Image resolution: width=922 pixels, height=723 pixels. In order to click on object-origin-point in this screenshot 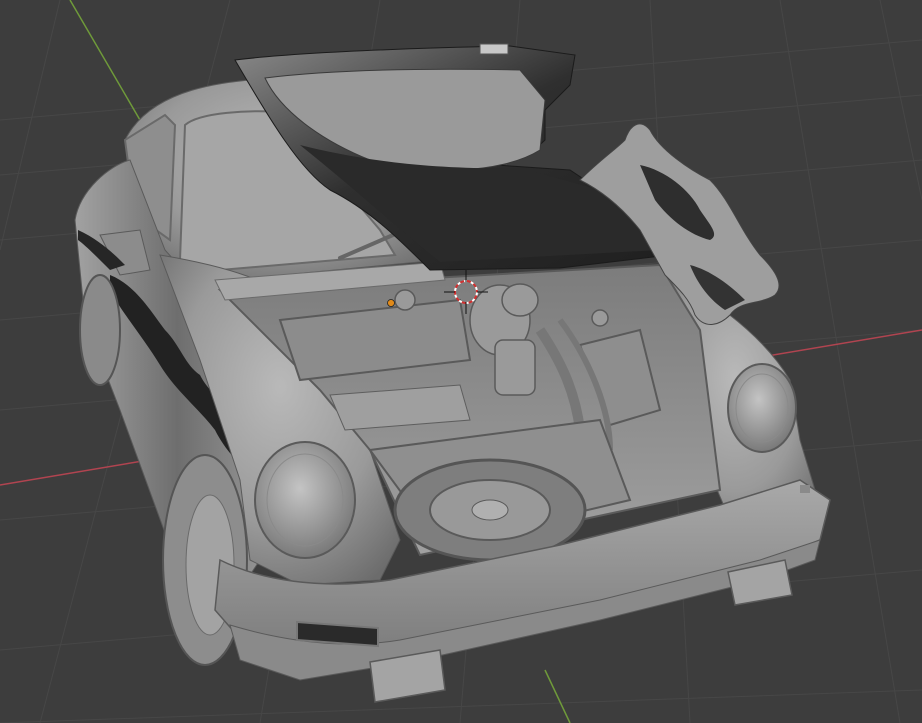, I will do `click(391, 303)`.